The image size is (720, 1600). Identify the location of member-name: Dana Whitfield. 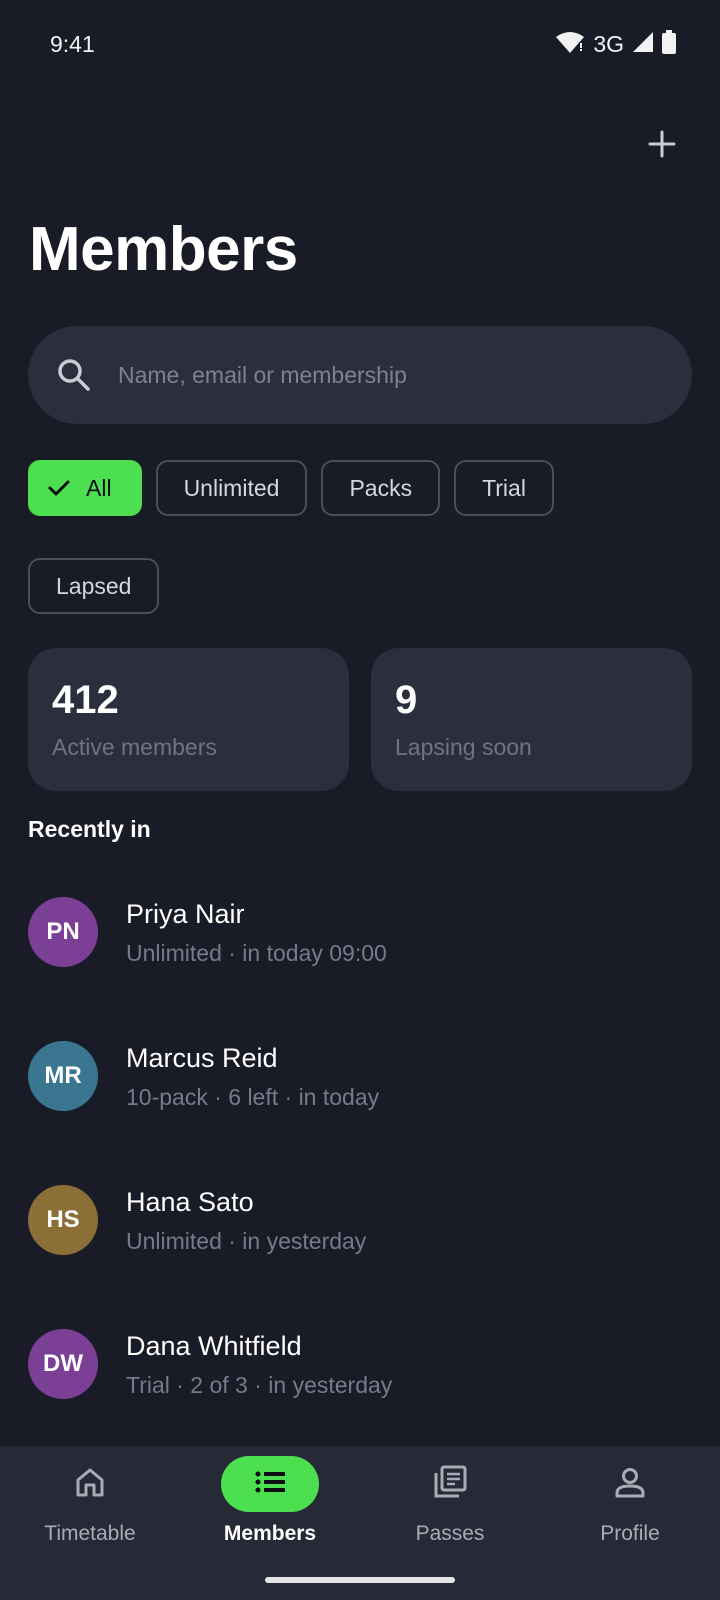
(214, 1345).